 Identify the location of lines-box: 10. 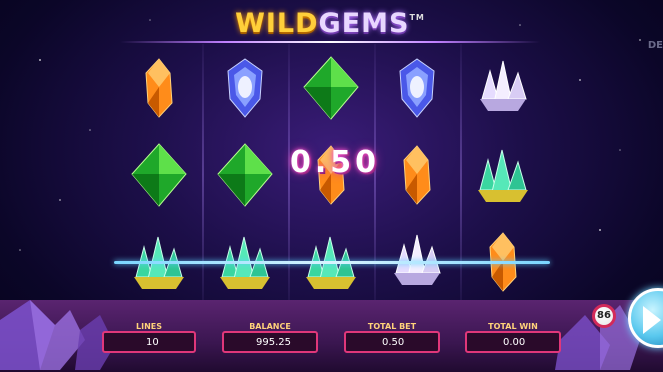
(149, 342).